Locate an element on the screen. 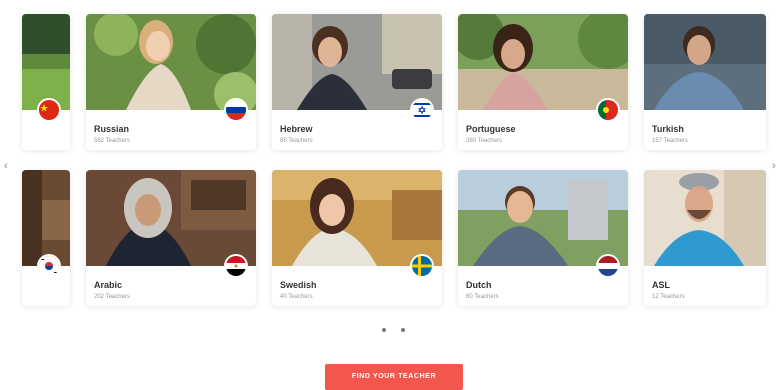  language-card-turkish: Turkish 157 Teachers is located at coordinates (705, 82).